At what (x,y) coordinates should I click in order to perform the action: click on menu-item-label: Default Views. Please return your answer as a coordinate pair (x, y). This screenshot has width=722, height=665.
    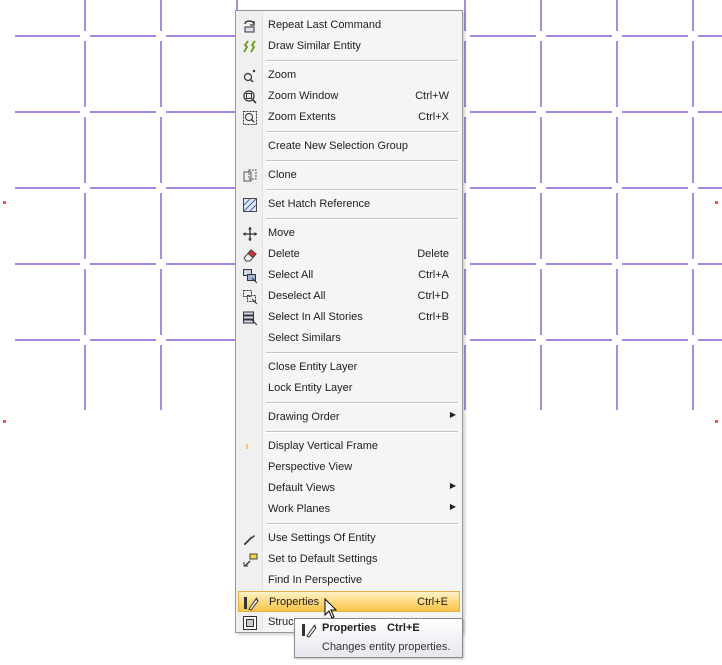
    Looking at the image, I should click on (302, 488).